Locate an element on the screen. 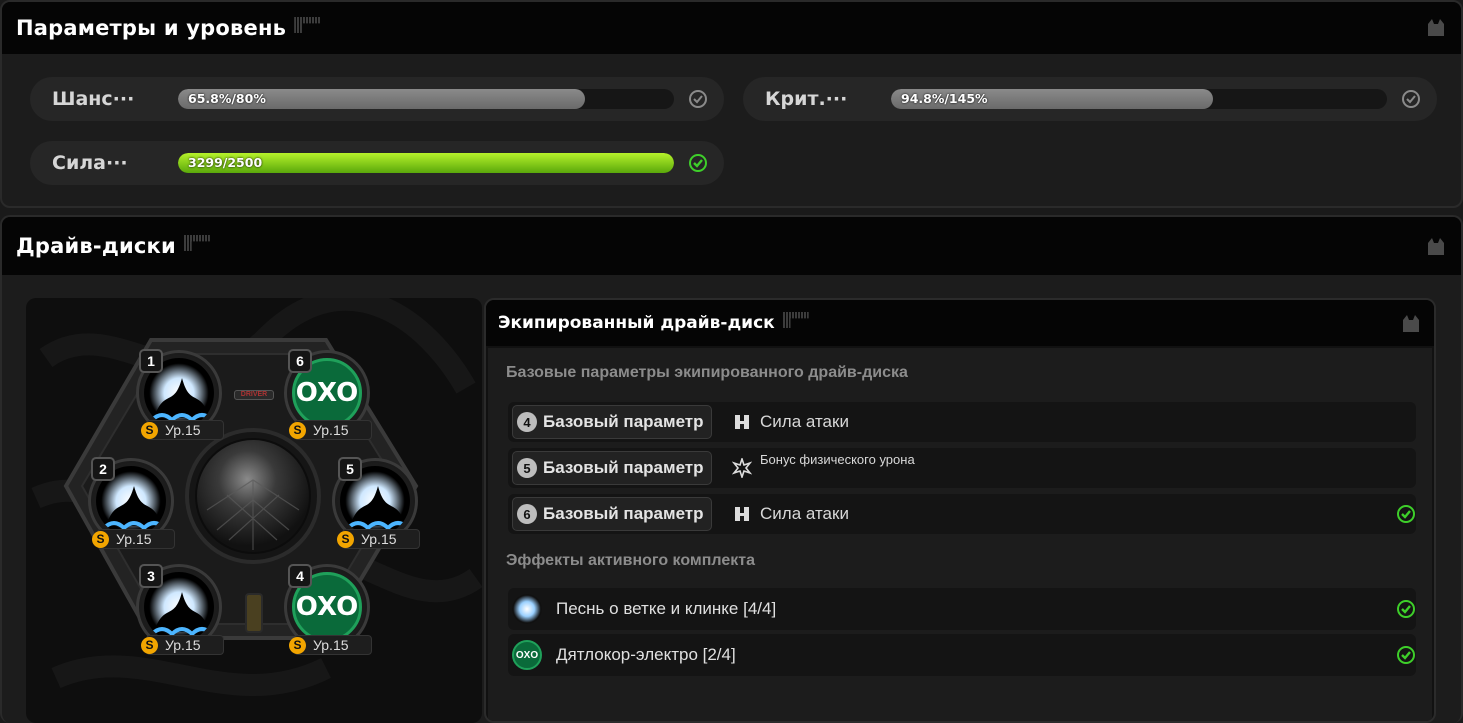  stat-attack: Сила··· 3299/2500 is located at coordinates (377, 163).